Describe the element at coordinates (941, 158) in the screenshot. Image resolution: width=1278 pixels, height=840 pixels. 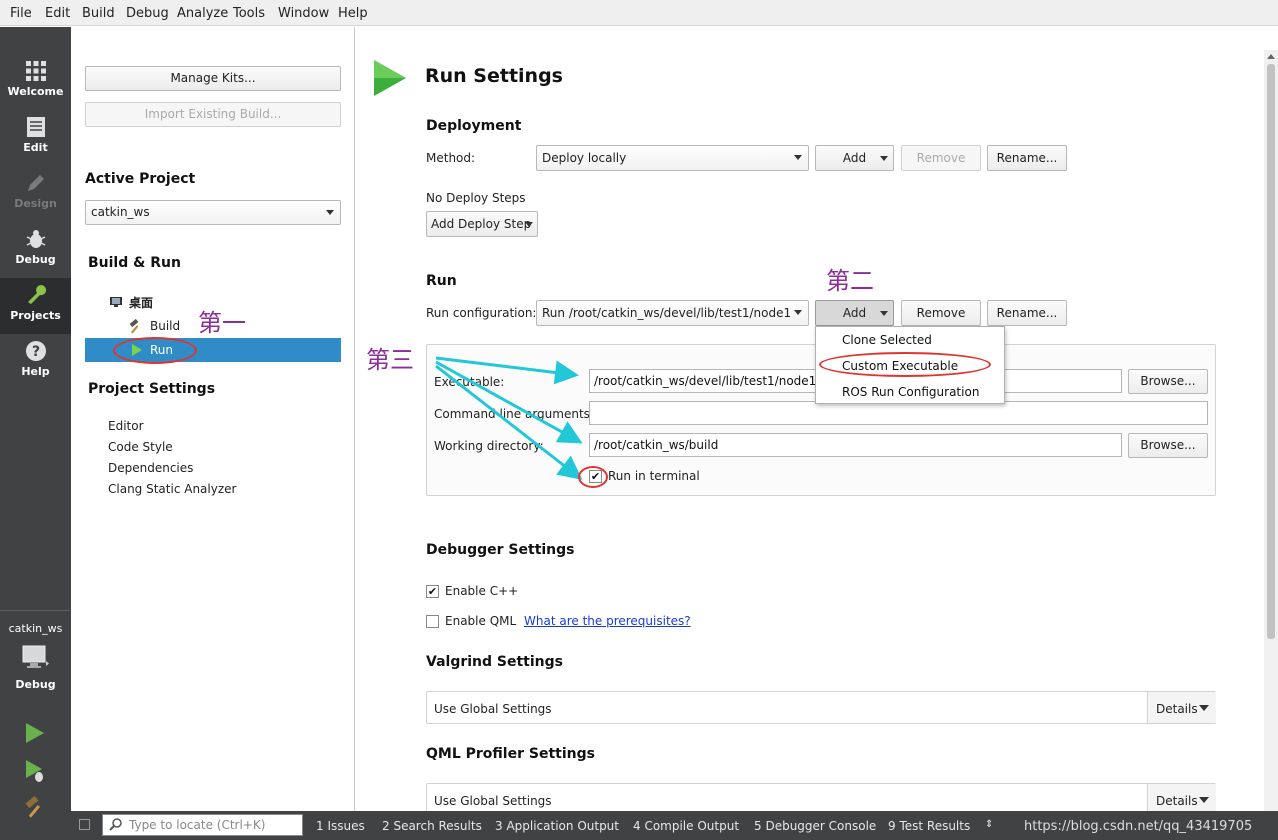
I see `deploy-remove-button: Remove` at that location.